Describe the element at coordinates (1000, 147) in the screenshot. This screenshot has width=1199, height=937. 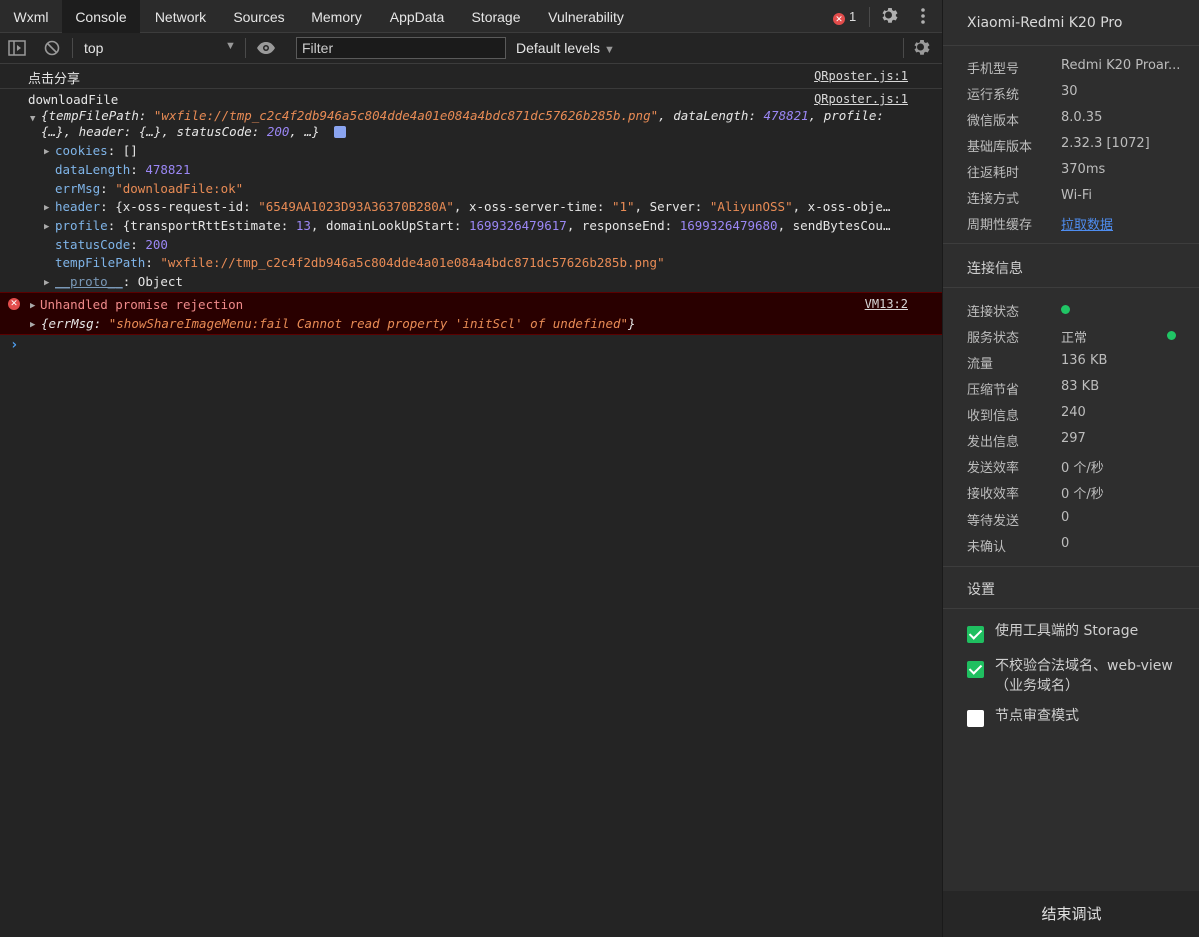
I see `info-label: 基础库版本` at that location.